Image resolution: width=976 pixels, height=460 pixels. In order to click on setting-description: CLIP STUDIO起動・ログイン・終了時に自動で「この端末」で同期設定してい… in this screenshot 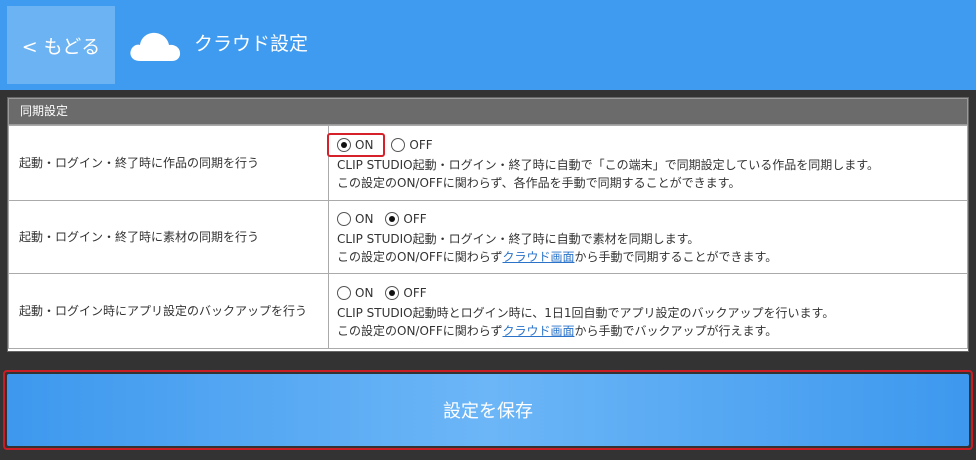, I will do `click(648, 174)`.